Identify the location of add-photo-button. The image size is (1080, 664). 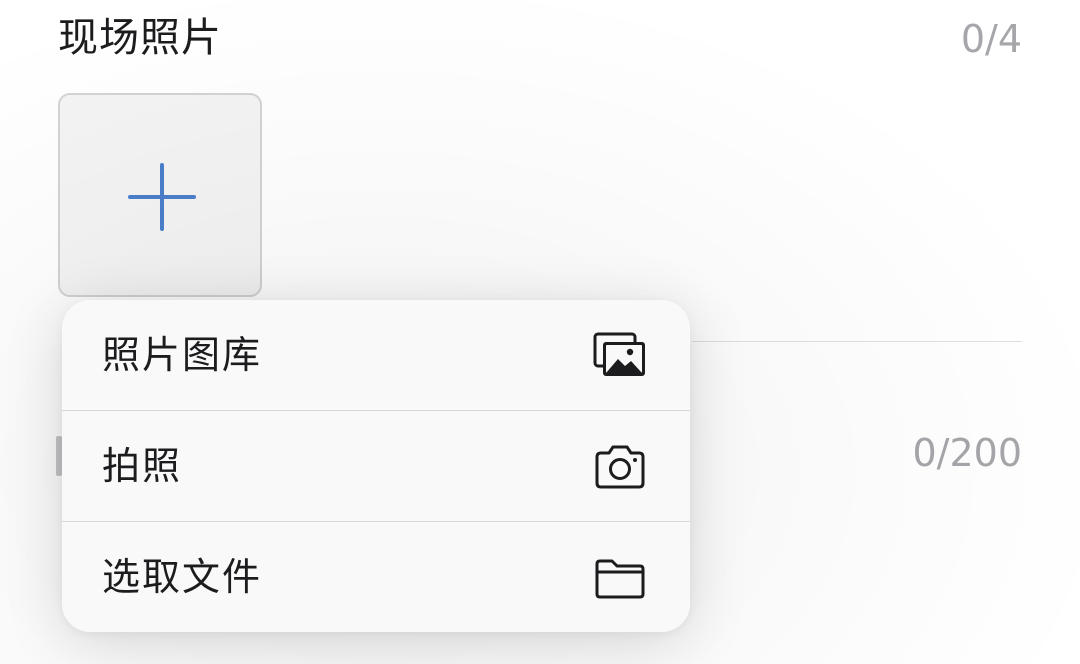
(160, 195).